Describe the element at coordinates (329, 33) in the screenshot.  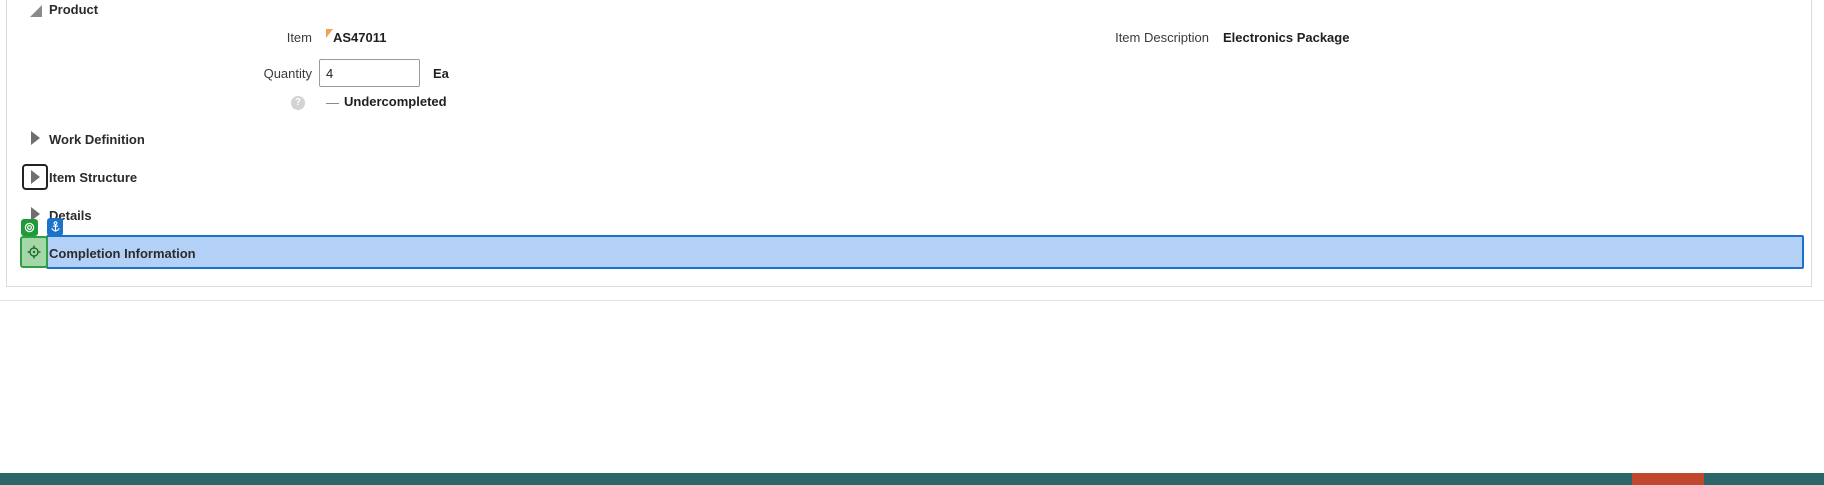
I see `flag-icon` at that location.